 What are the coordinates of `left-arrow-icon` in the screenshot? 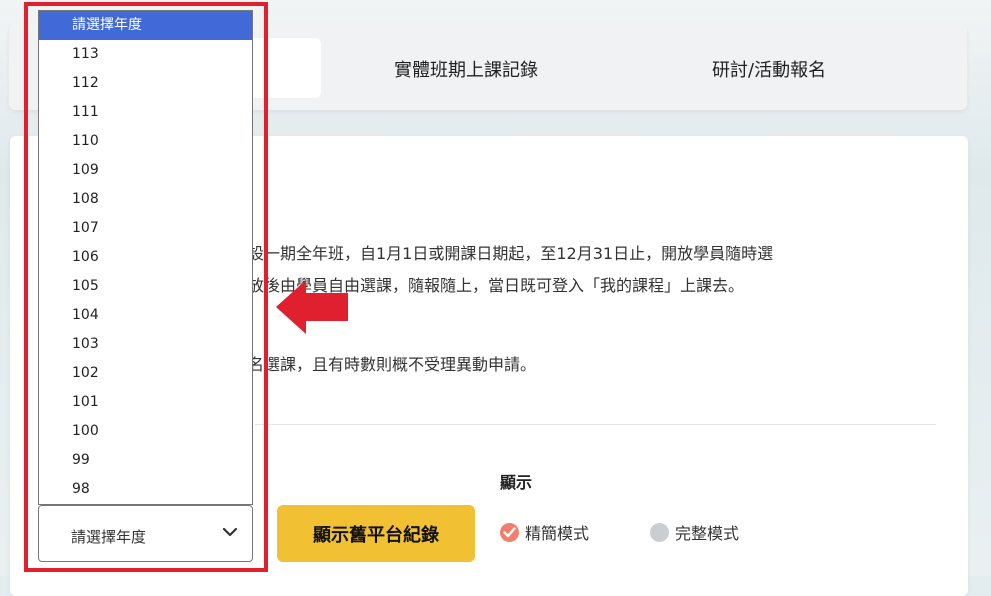 It's located at (312, 307).